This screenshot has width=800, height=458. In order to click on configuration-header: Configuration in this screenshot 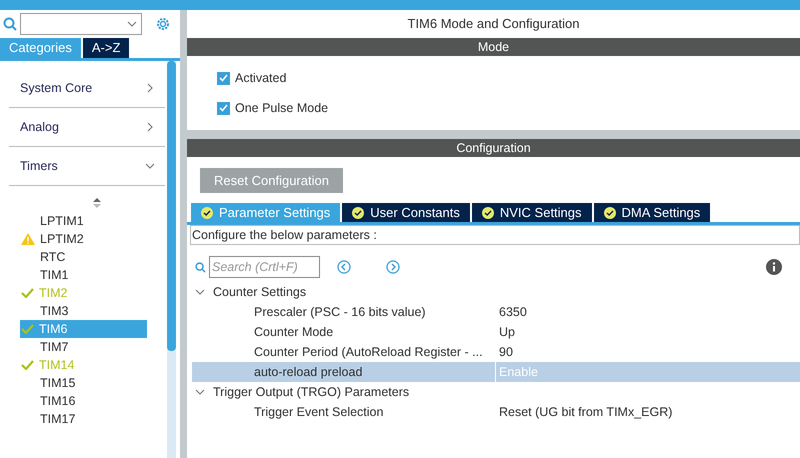, I will do `click(493, 148)`.